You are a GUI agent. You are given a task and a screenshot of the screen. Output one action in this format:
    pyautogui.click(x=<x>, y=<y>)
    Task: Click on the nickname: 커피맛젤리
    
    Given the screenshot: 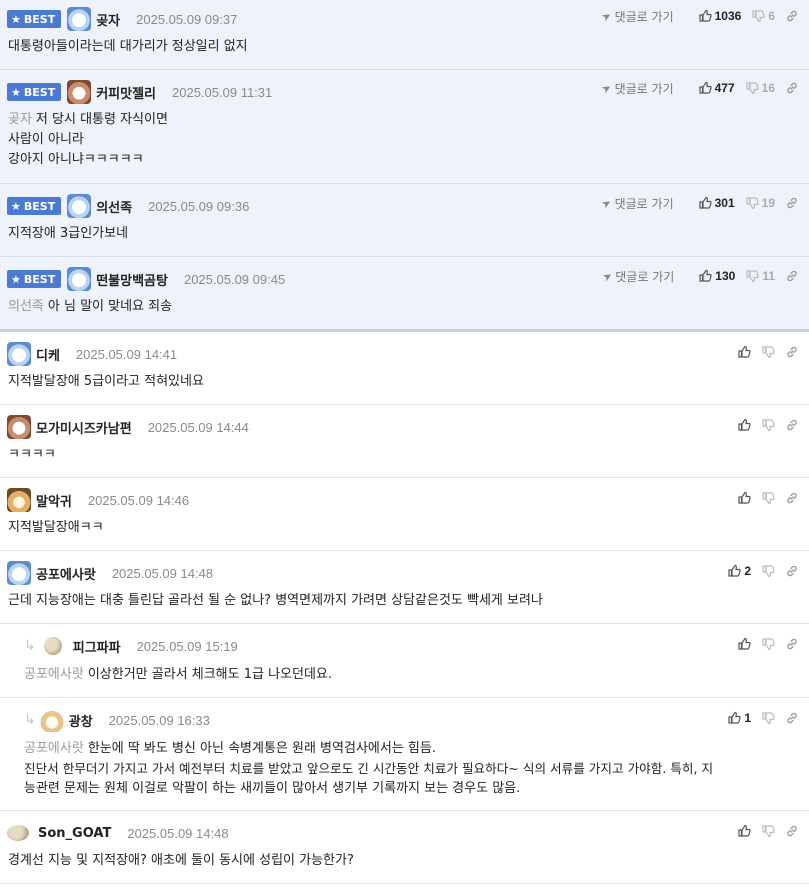 What is the action you would take?
    pyautogui.click(x=126, y=92)
    